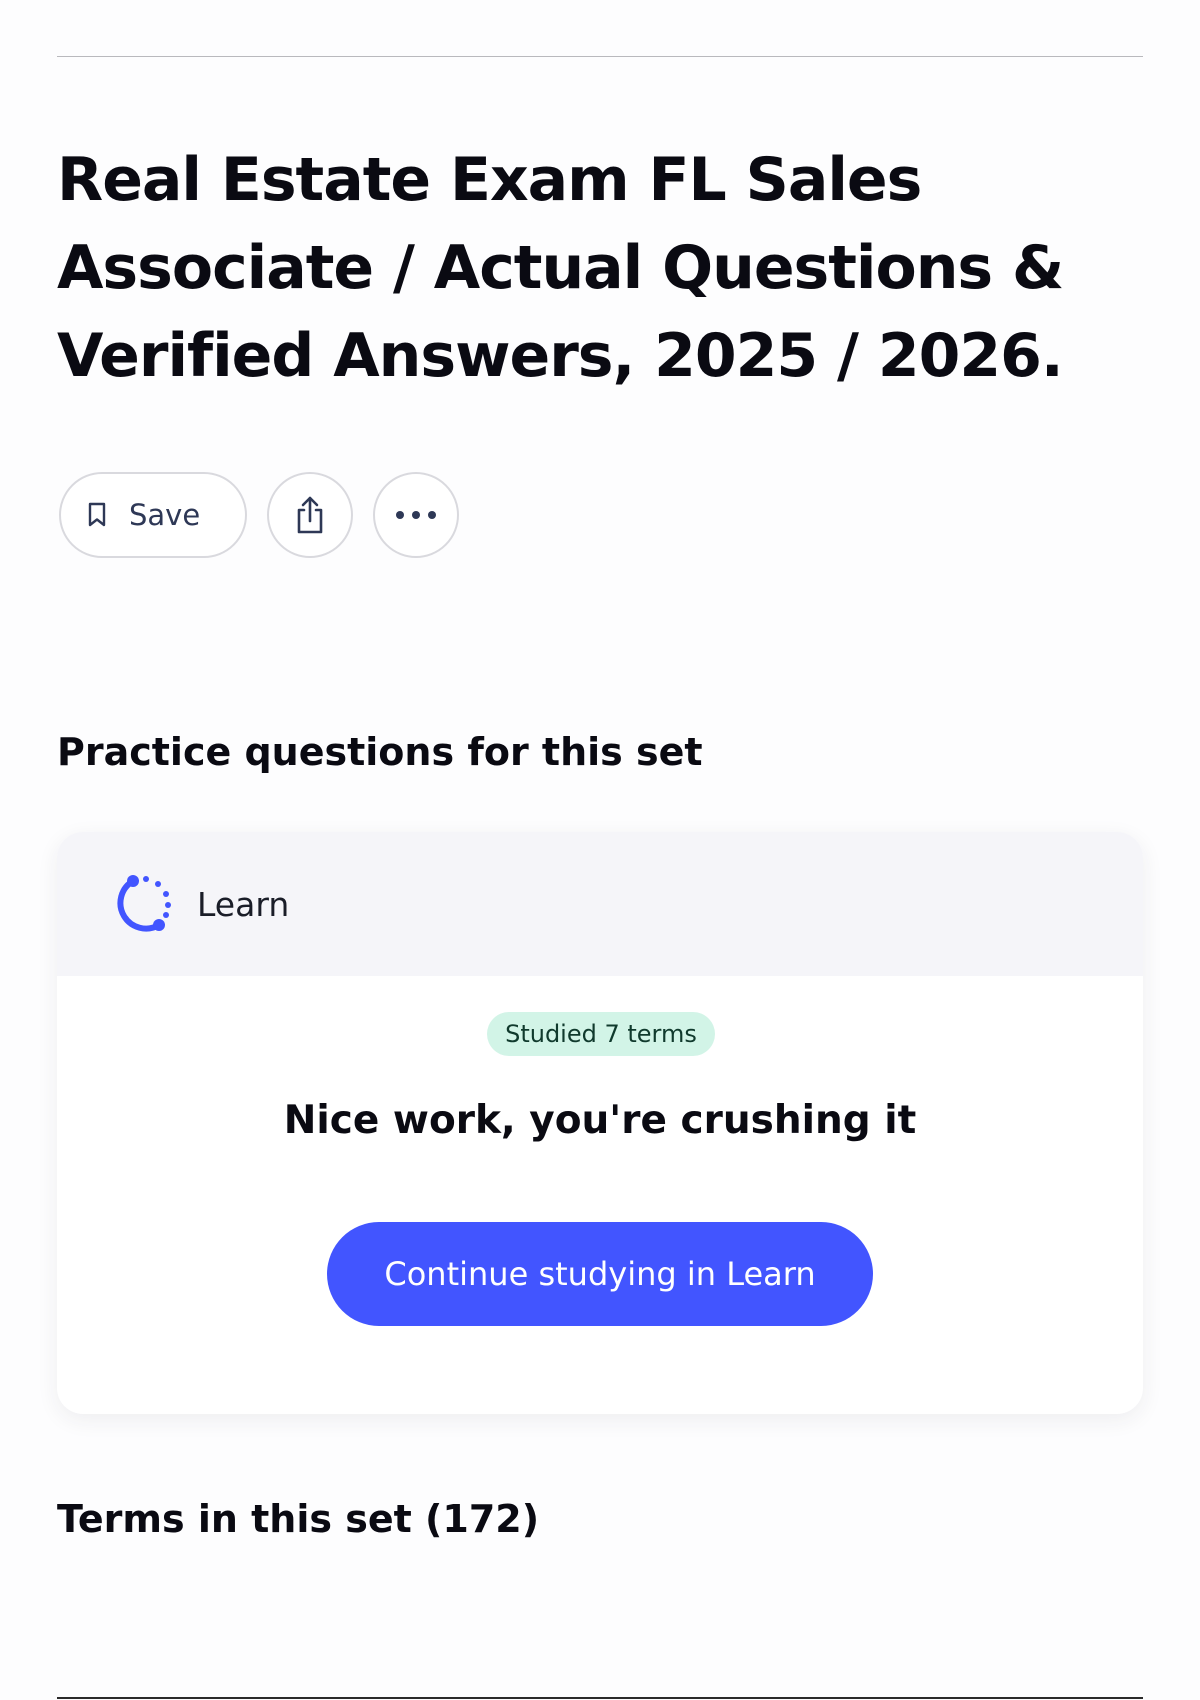 Image resolution: width=1200 pixels, height=1700 pixels. Describe the element at coordinates (600, 1698) in the screenshot. I see `bottom-divider` at that location.